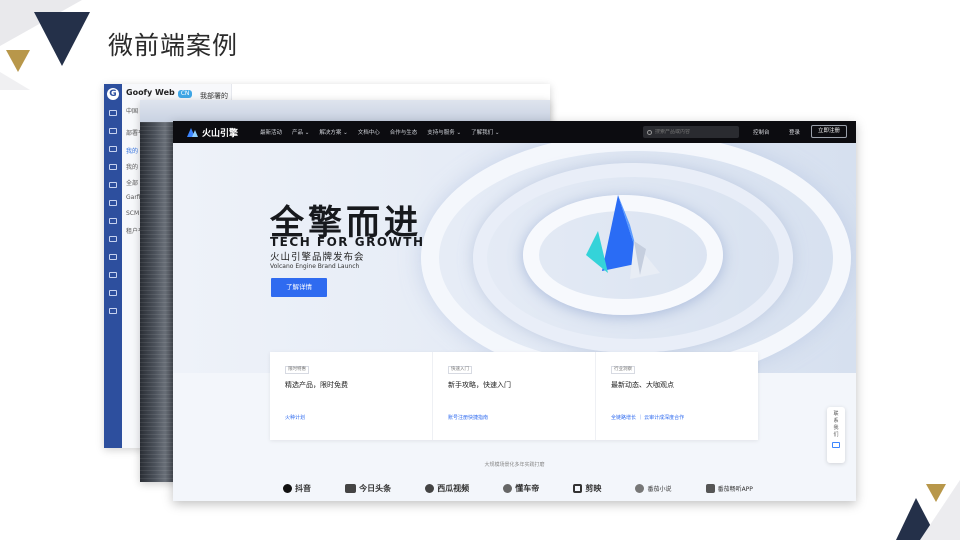 The height and width of the screenshot is (540, 960). I want to click on partner-toutiao: 今日头条, so click(368, 488).